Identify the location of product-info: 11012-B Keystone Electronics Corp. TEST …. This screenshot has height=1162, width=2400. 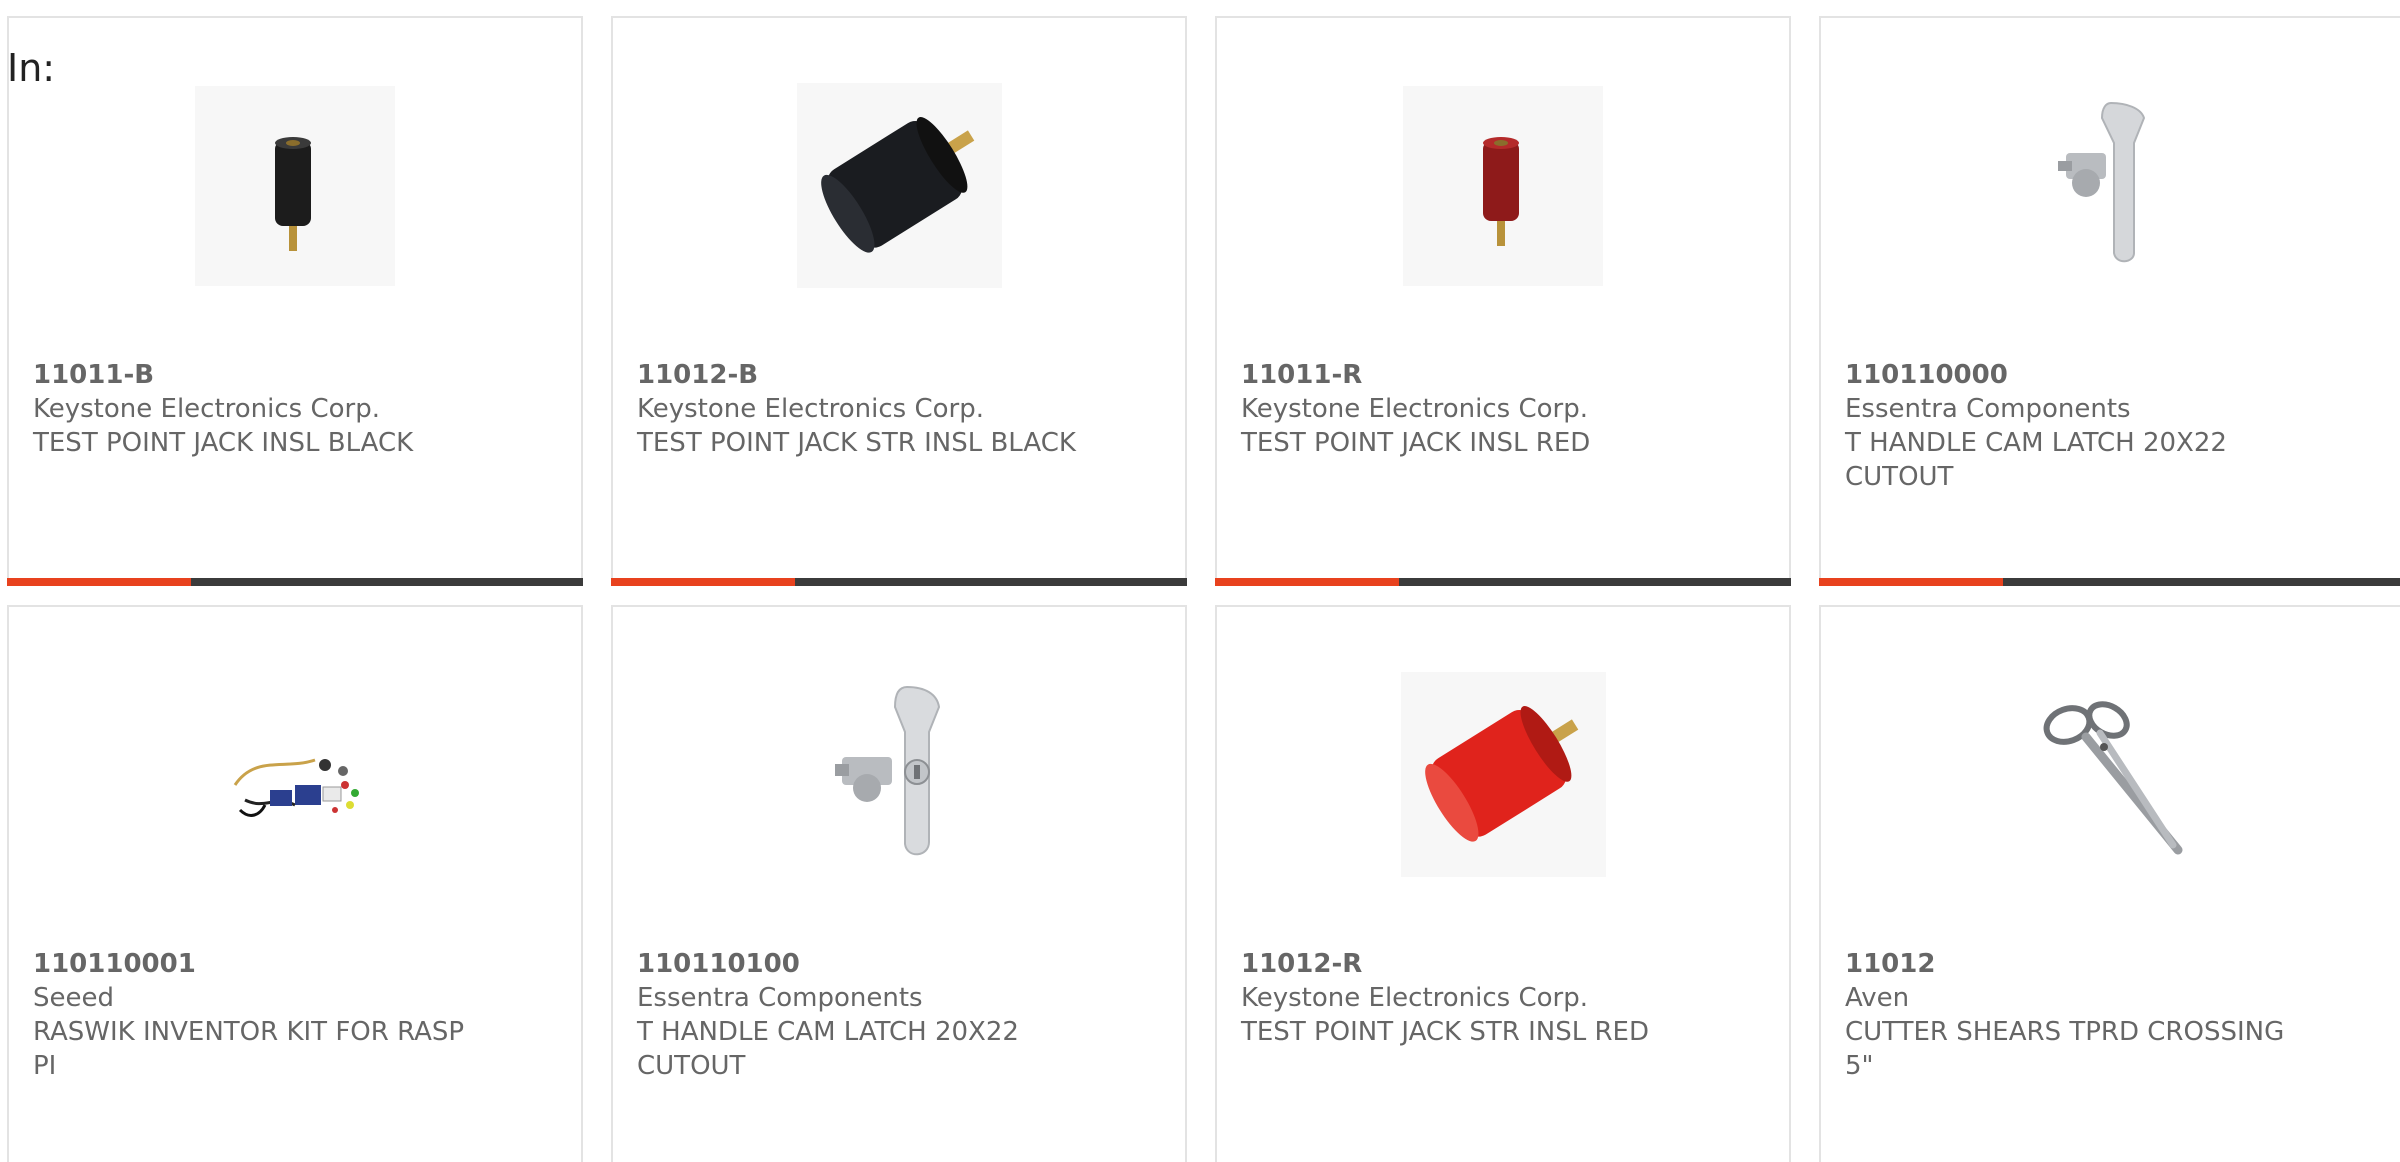
(857, 409).